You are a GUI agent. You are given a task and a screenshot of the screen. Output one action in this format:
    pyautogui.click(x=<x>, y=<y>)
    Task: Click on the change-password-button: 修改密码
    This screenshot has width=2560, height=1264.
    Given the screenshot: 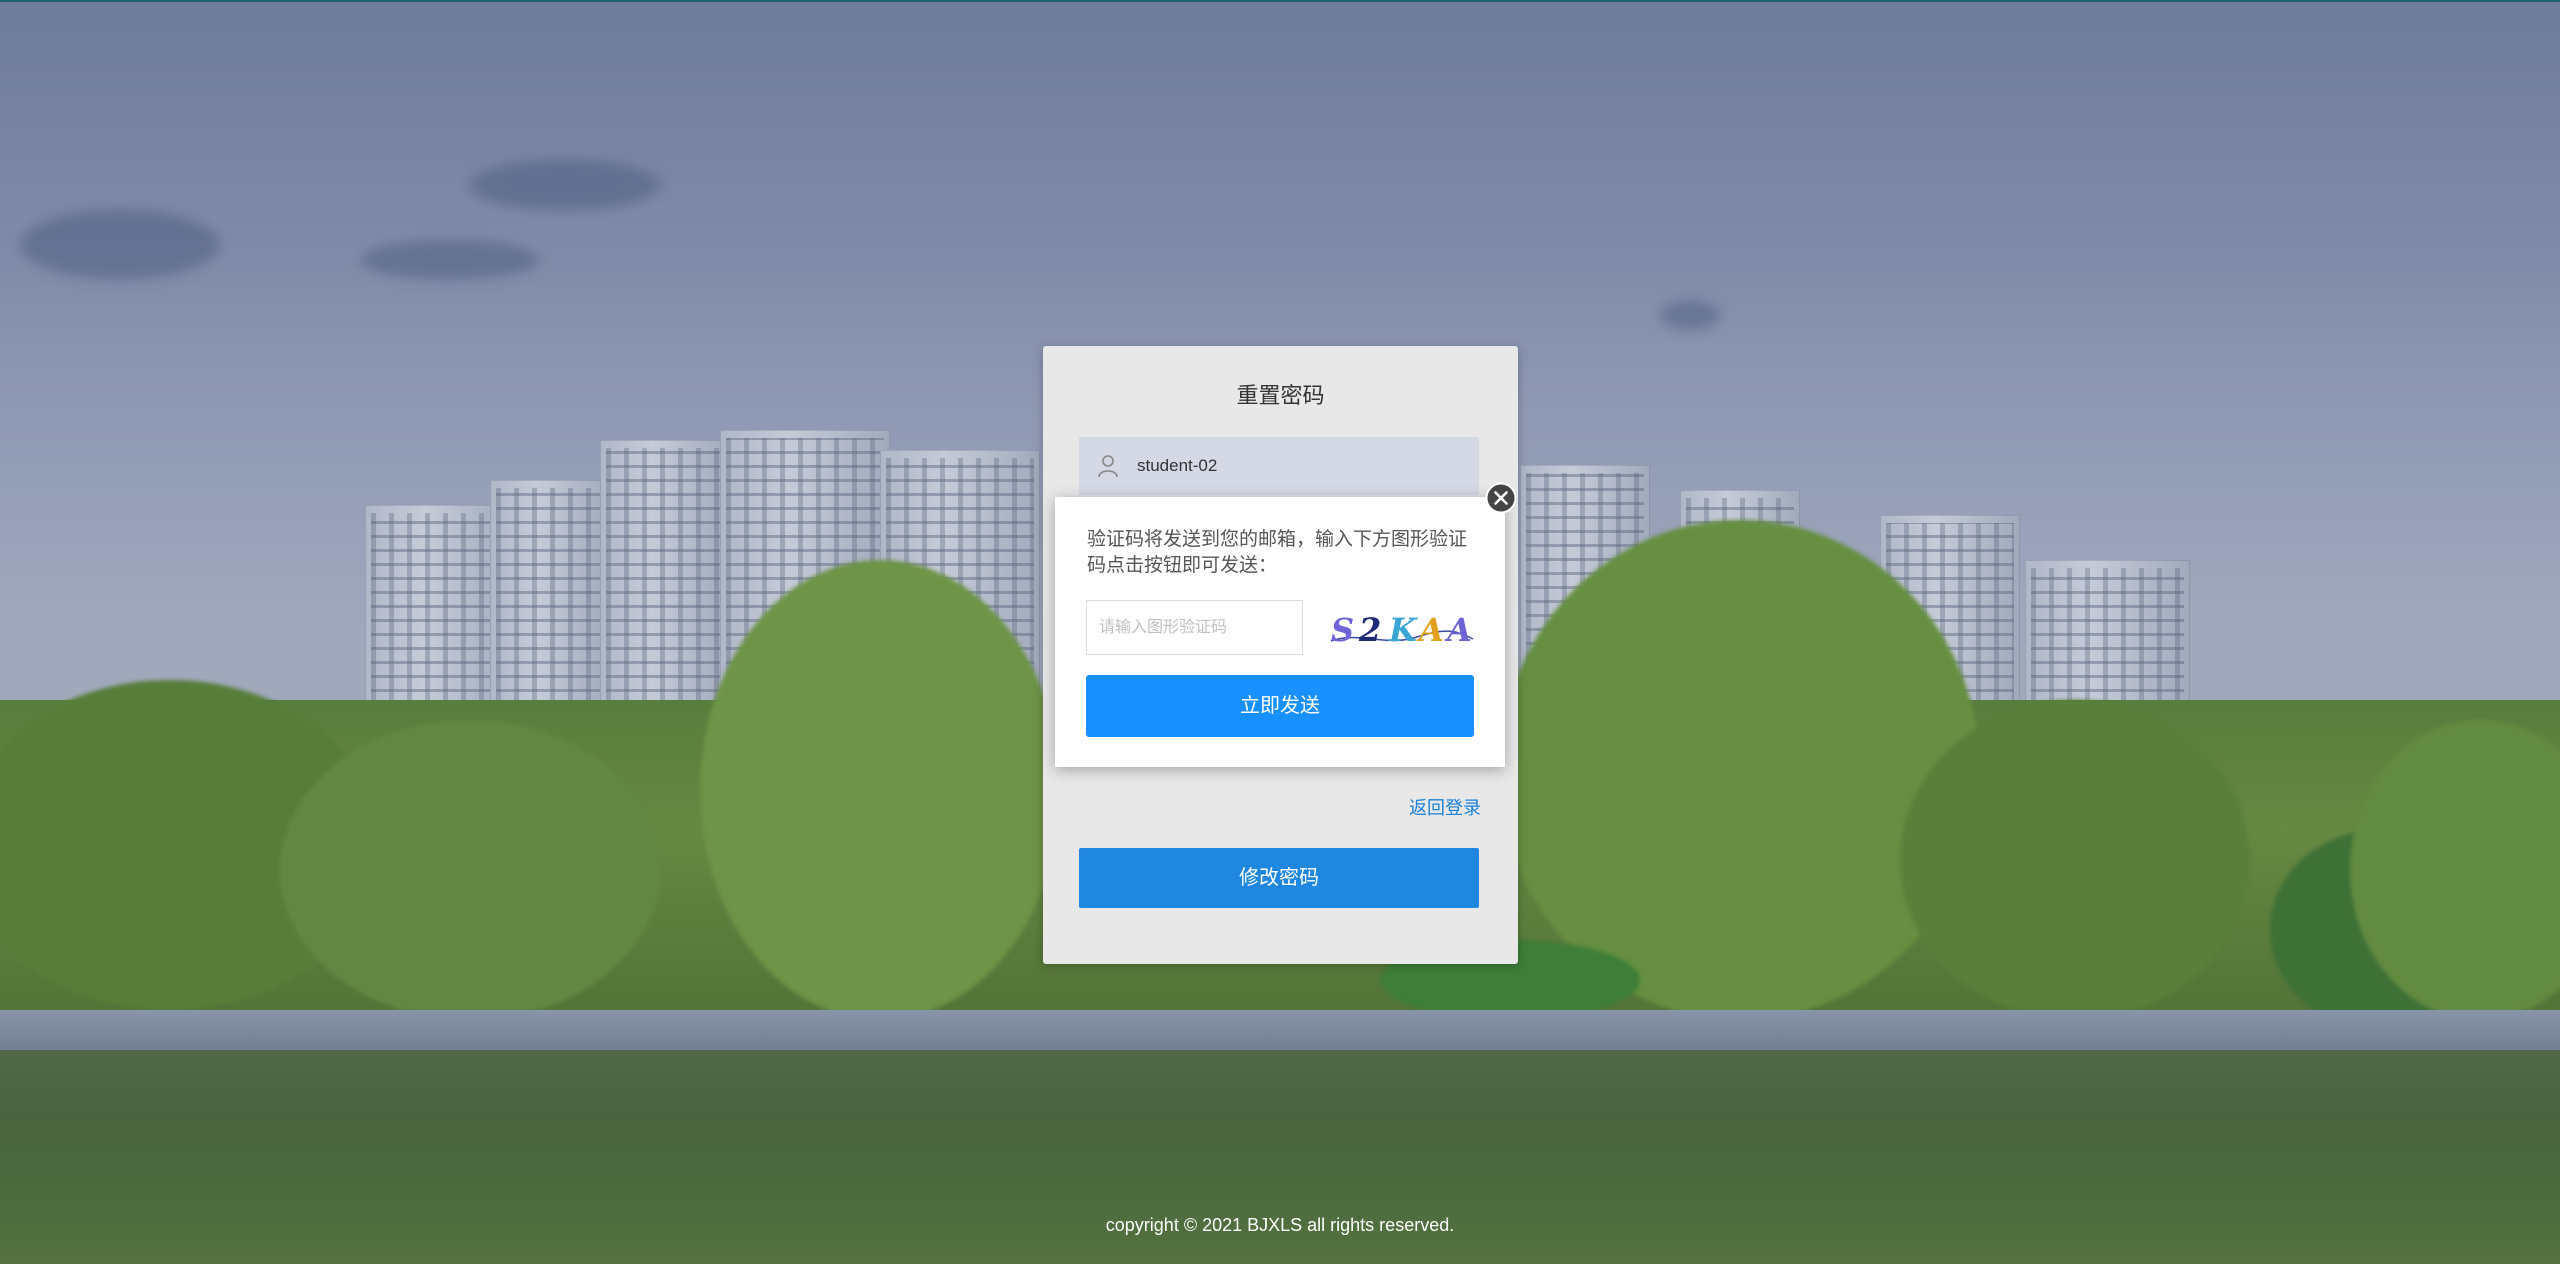 What is the action you would take?
    pyautogui.click(x=1279, y=878)
    